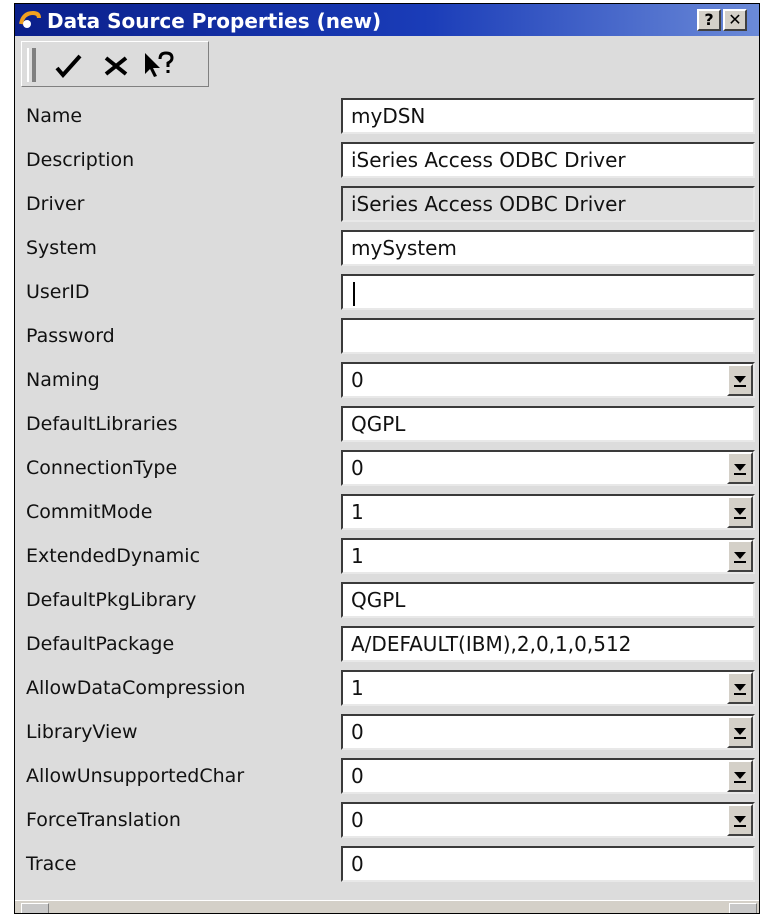 The image size is (767, 914). Describe the element at coordinates (548, 732) in the screenshot. I see `field-libraryview-select: 0` at that location.